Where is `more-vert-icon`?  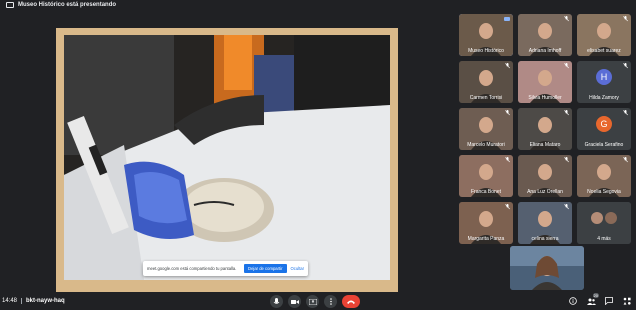 more-vert-icon is located at coordinates (330, 301).